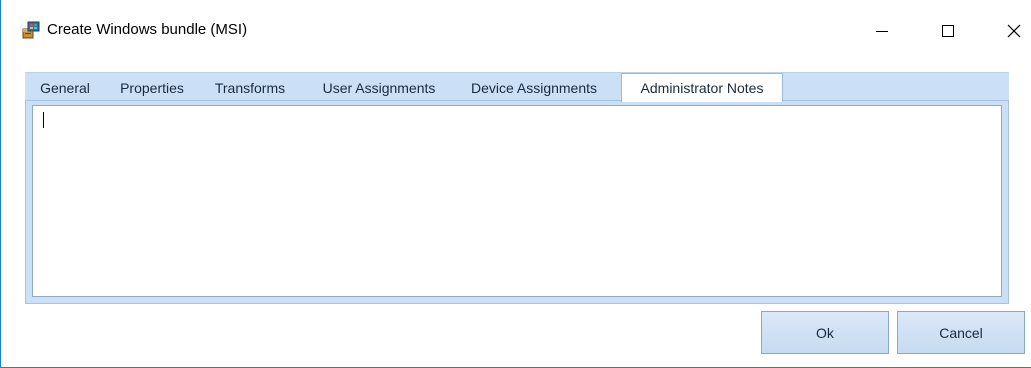 The width and height of the screenshot is (1031, 368). I want to click on ok-button: Ok, so click(825, 332).